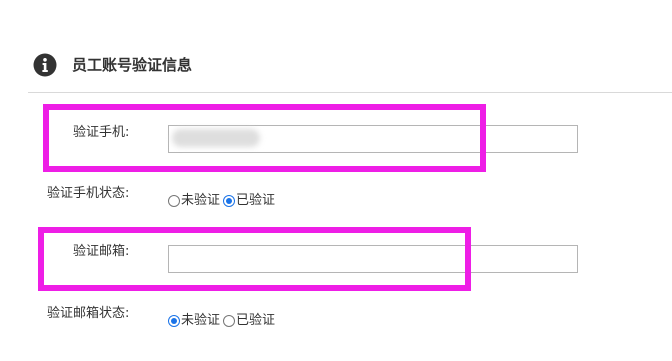  Describe the element at coordinates (256, 200) in the screenshot. I see `phone-status-verified-label: 已验证` at that location.